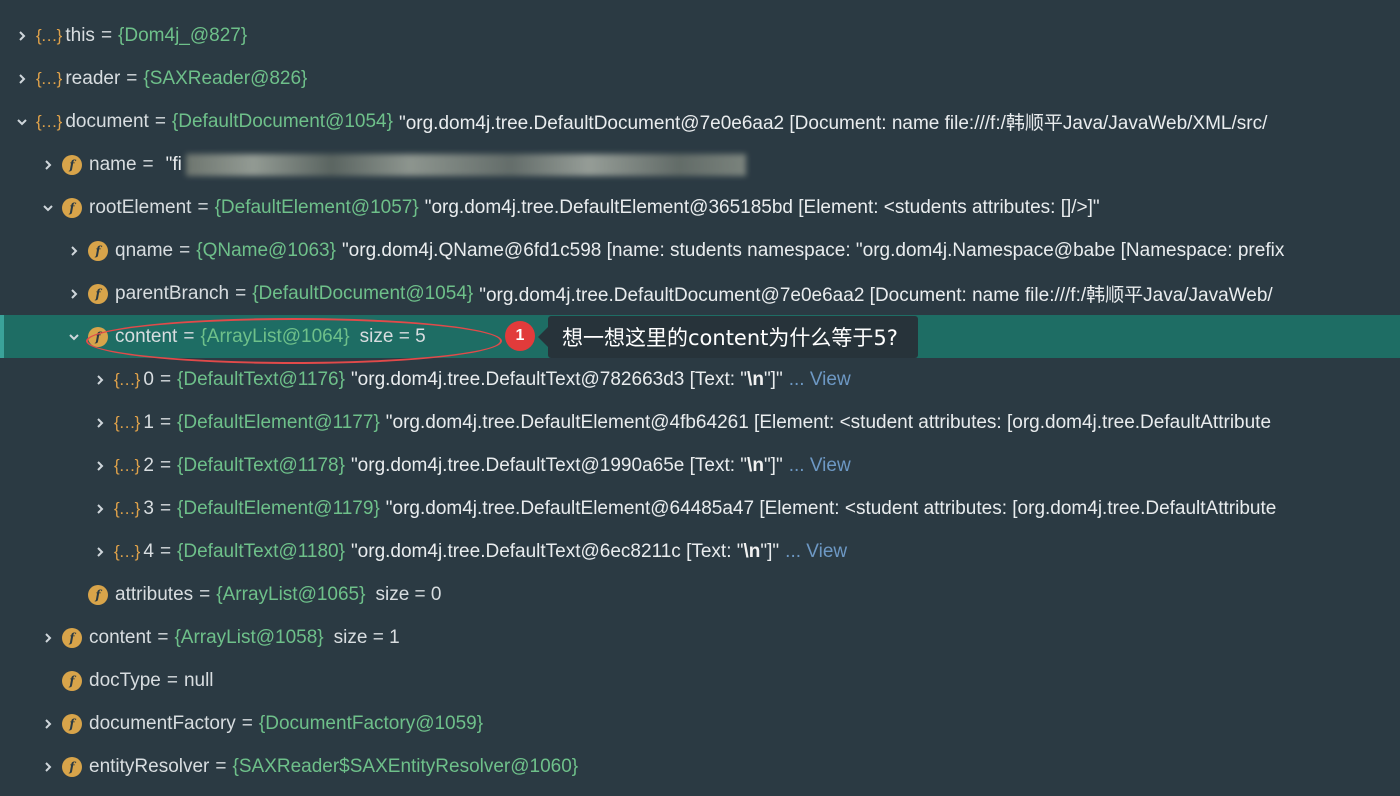  What do you see at coordinates (392, 336) in the screenshot?
I see `collection-size: size = 5` at bounding box center [392, 336].